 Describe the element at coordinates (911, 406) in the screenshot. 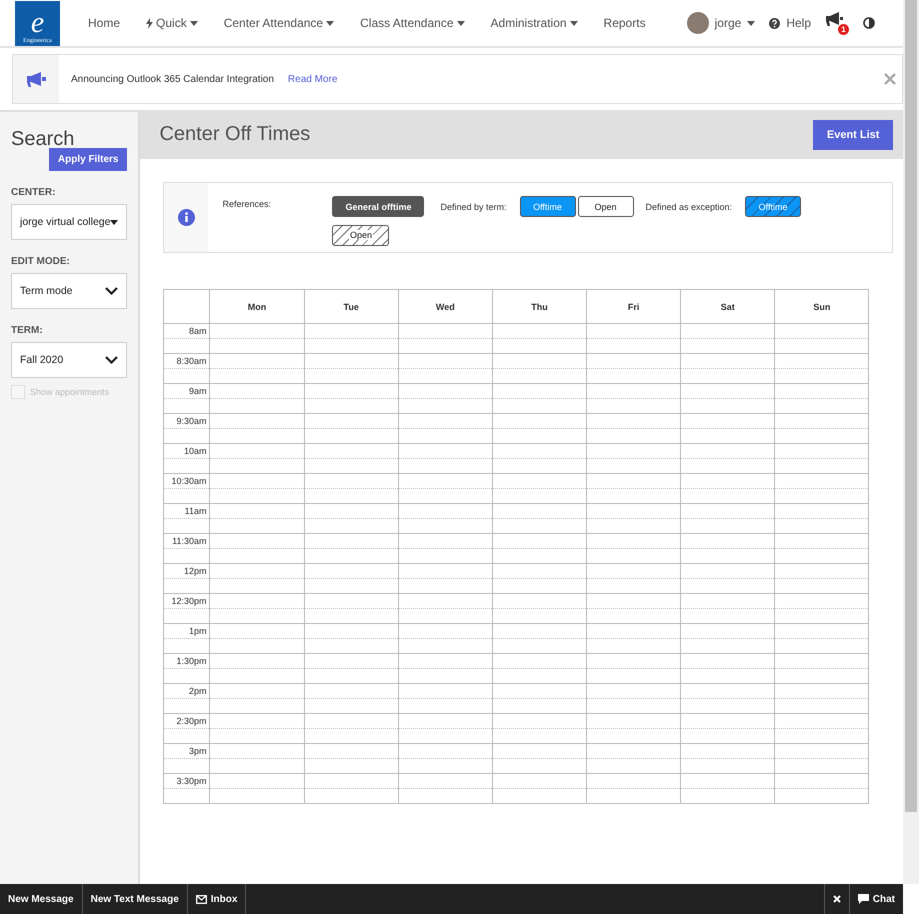

I see `scrollbar` at that location.